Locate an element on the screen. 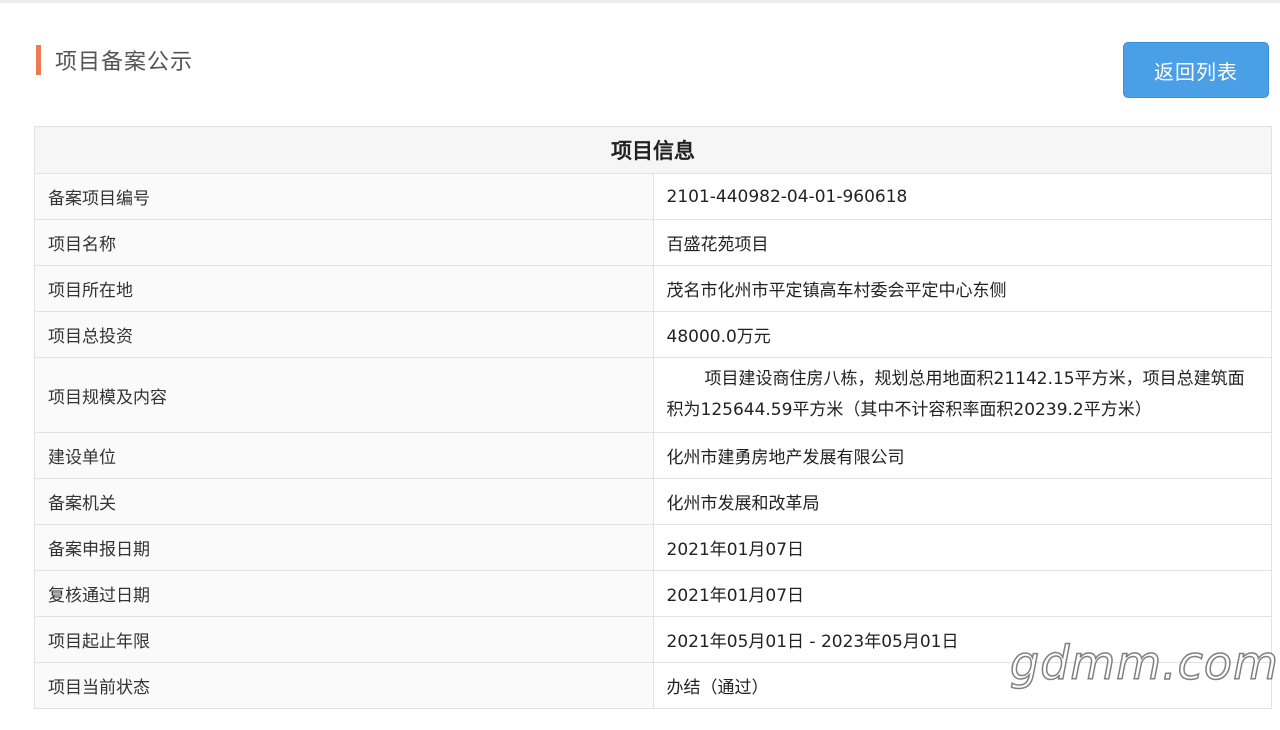 The image size is (1280, 730). table-row: 备案机关 化州市发展和改革局 is located at coordinates (653, 501).